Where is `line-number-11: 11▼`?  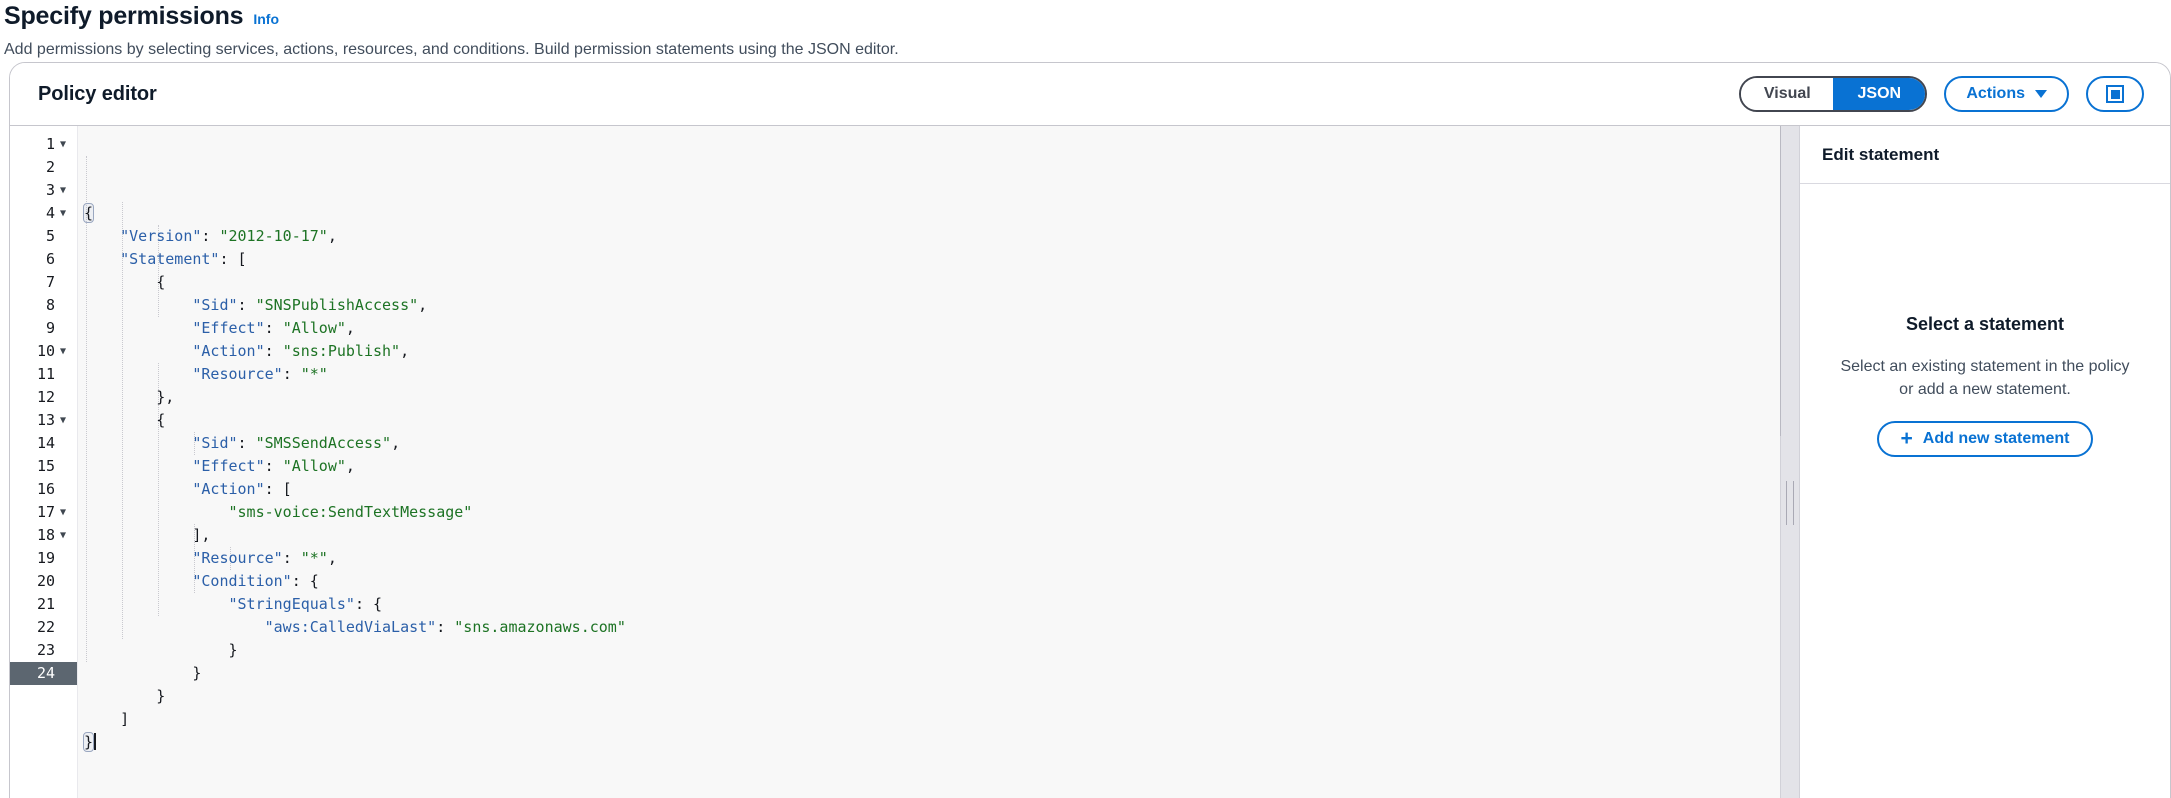 line-number-11: 11▼ is located at coordinates (43, 374).